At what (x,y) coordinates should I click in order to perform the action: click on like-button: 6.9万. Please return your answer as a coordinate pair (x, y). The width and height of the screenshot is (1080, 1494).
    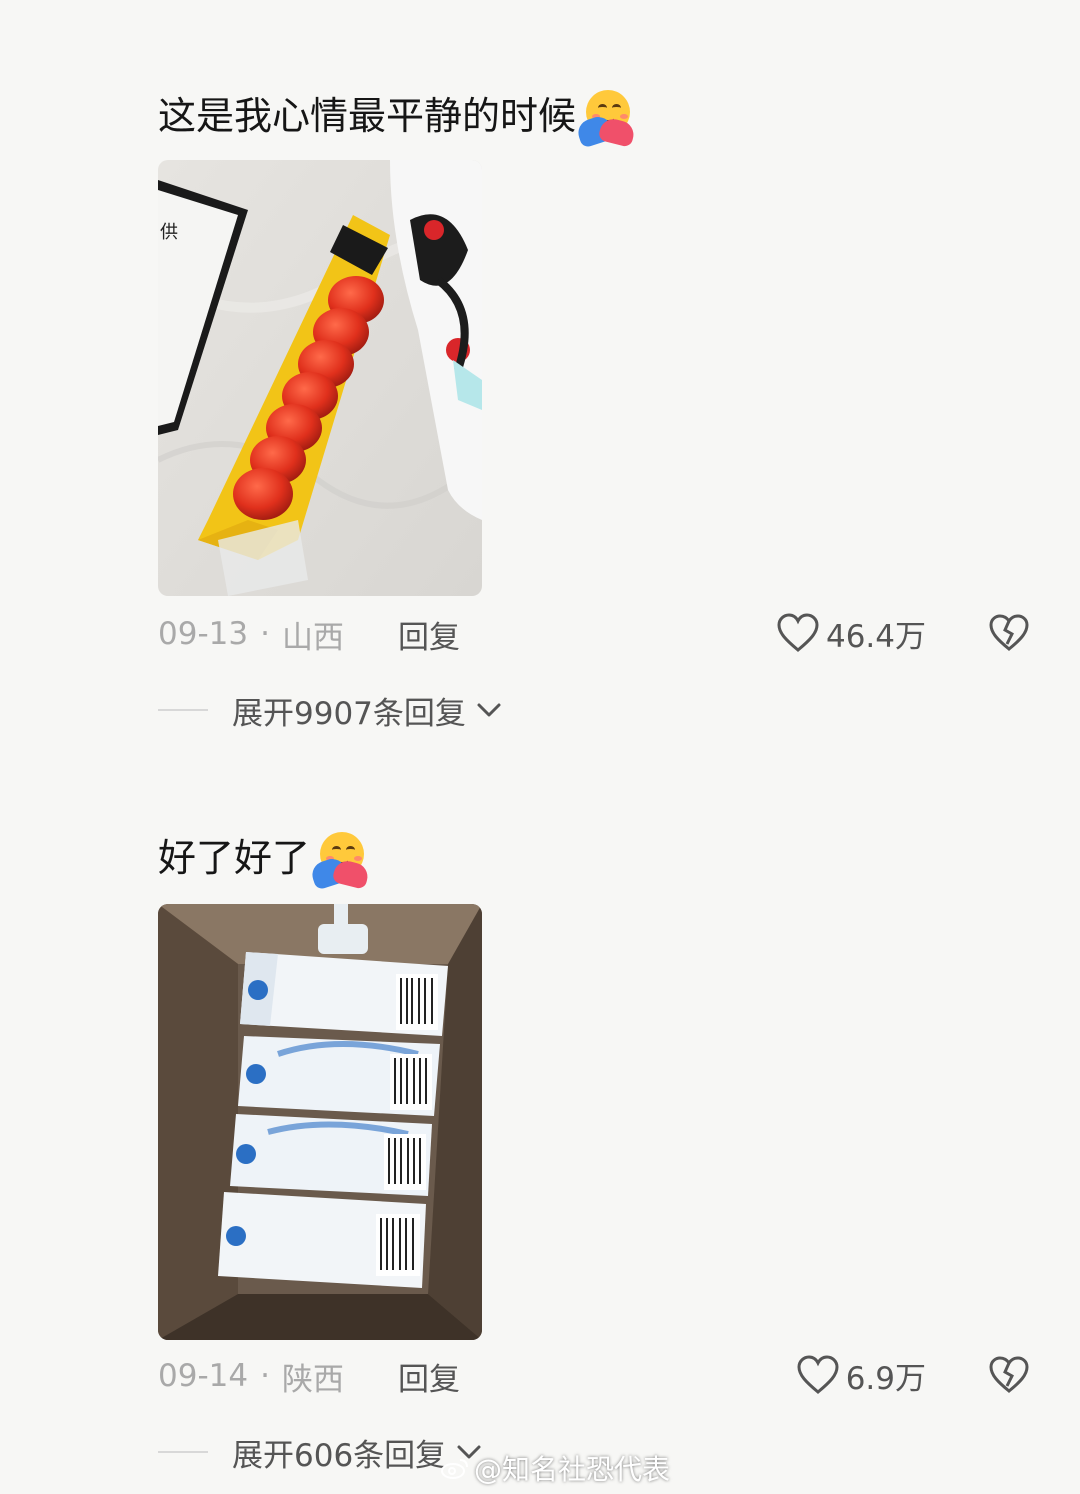
    Looking at the image, I should click on (861, 1375).